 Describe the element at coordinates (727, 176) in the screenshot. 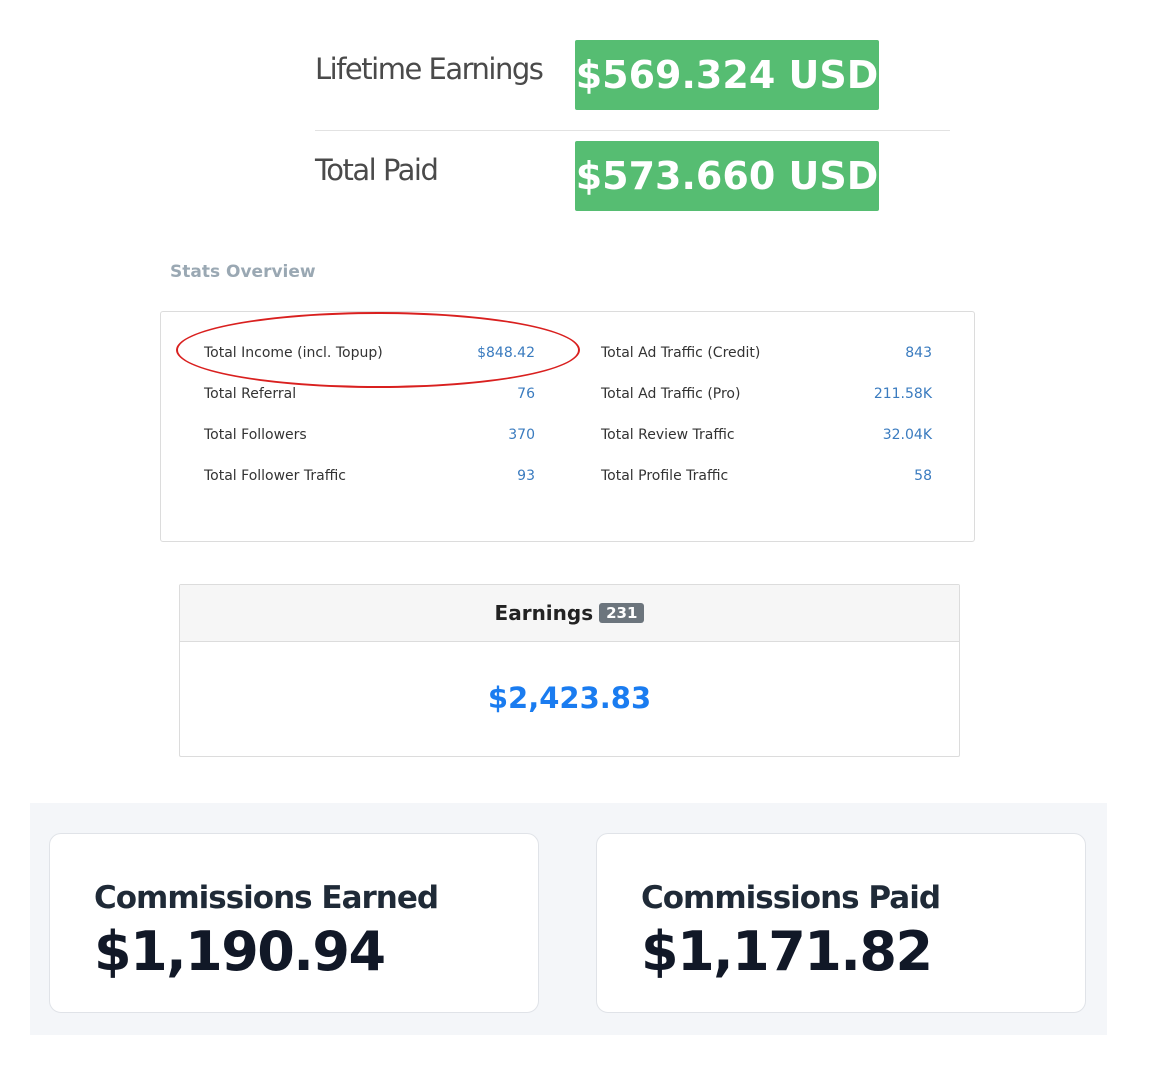

I see `total-paid-badge: $573.660 USD` at that location.